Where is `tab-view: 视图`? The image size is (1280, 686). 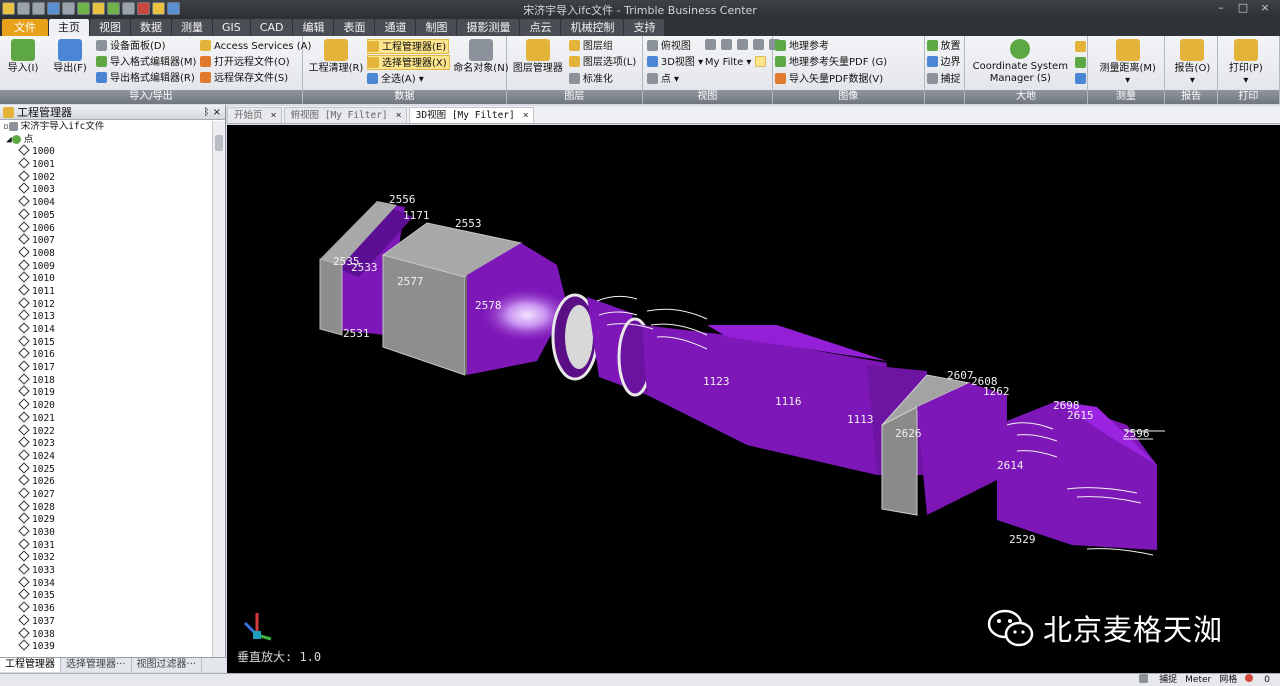 tab-view: 视图 is located at coordinates (110, 27).